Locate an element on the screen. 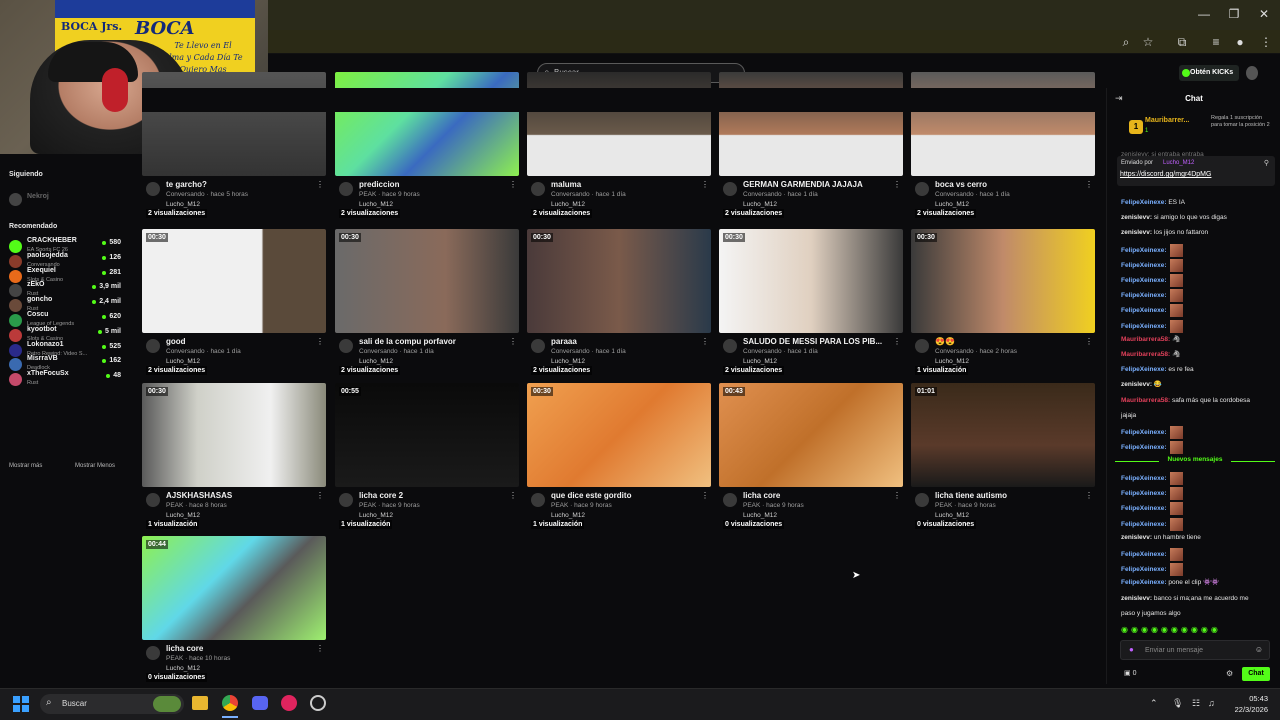 This screenshot has height=720, width=1280. collapse-chat-icon: ⇥ is located at coordinates (1119, 98).